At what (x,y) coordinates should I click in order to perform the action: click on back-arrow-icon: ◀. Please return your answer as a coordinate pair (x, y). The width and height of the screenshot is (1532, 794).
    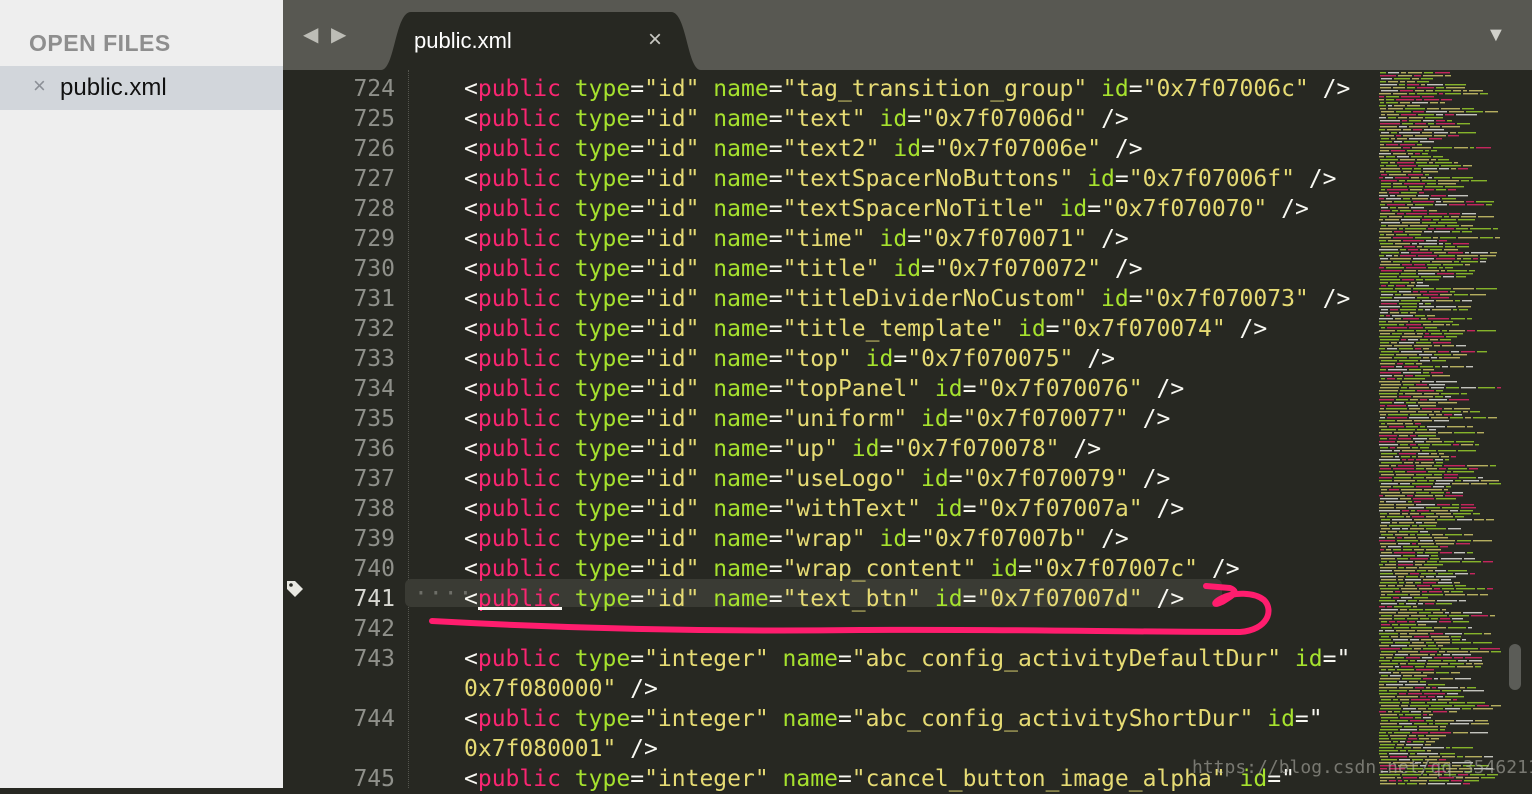
    Looking at the image, I should click on (310, 34).